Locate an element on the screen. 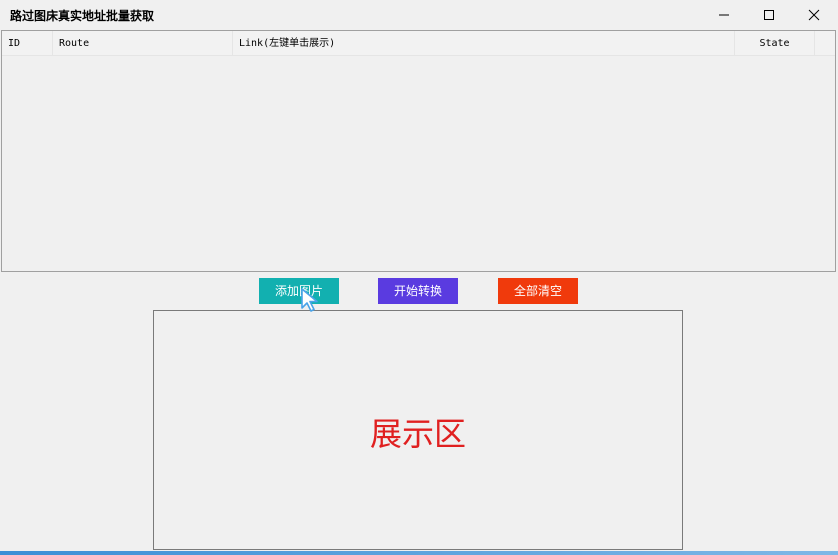 The height and width of the screenshot is (555, 838). close-icon is located at coordinates (813, 15).